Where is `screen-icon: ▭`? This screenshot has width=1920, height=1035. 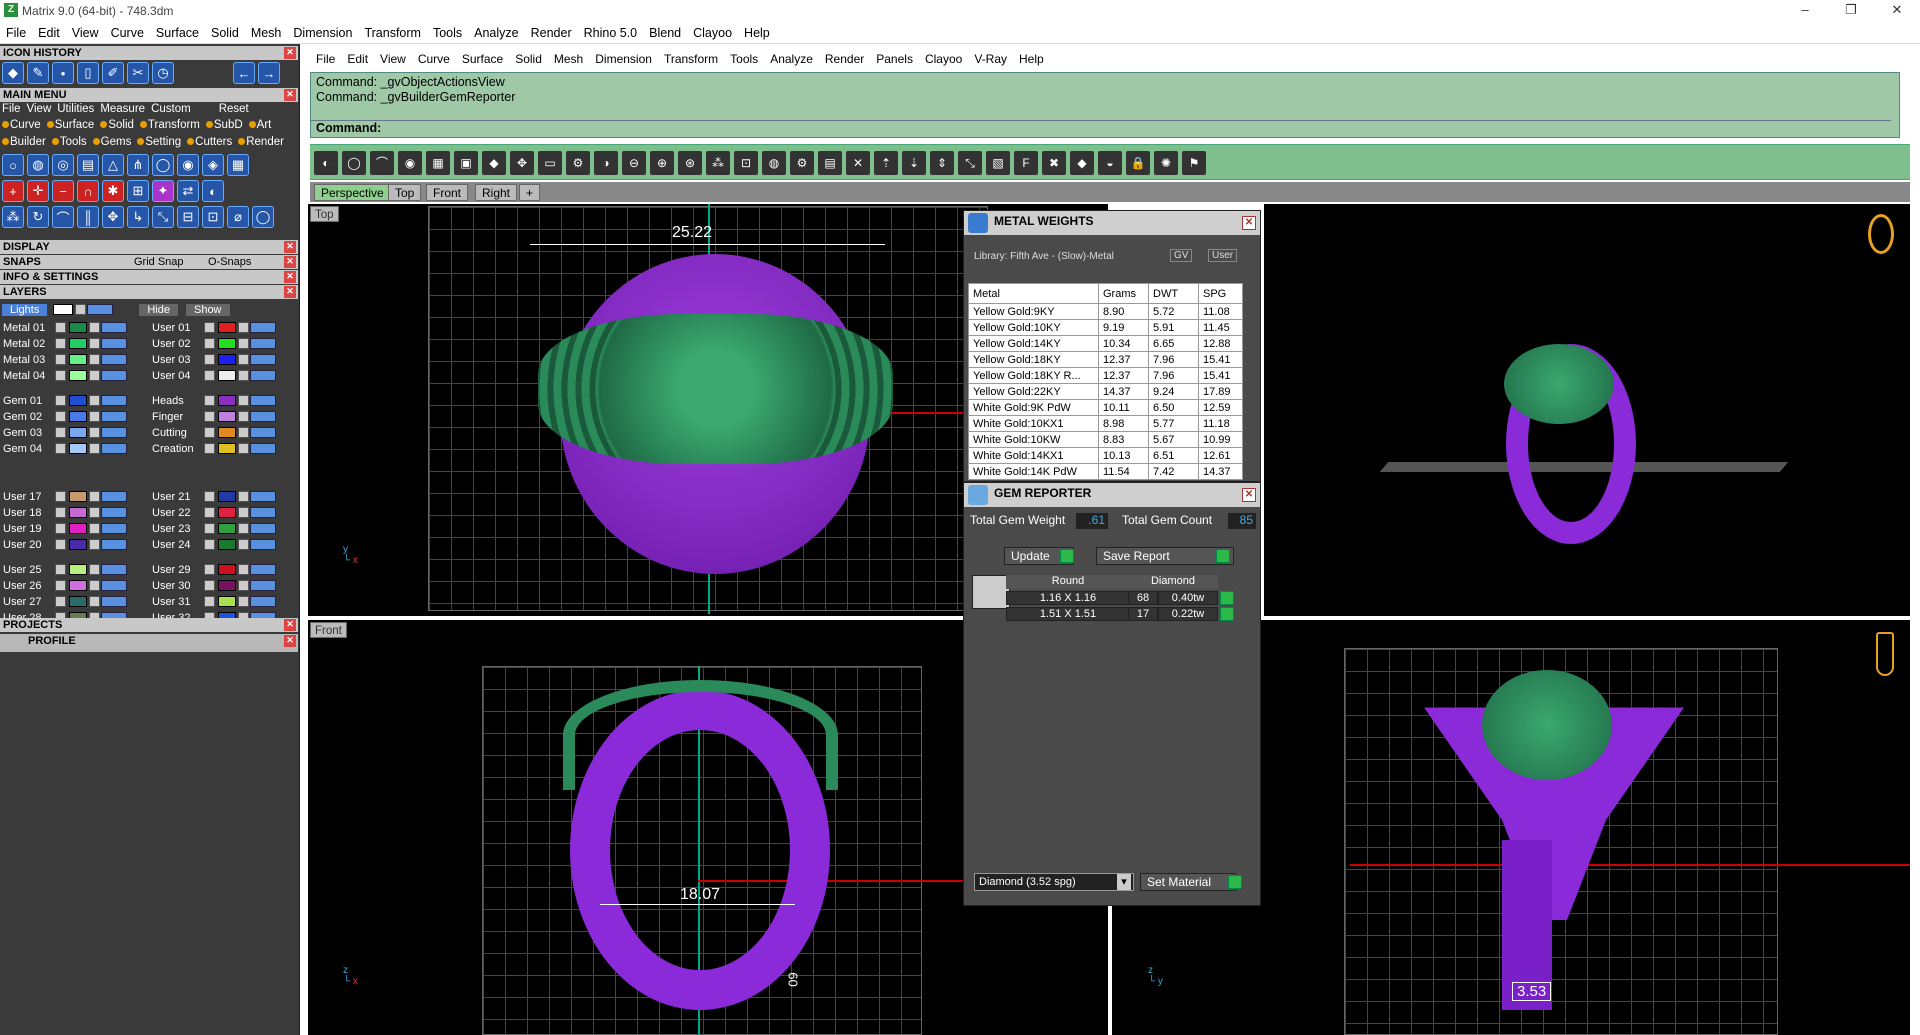
screen-icon: ▭ is located at coordinates (550, 163).